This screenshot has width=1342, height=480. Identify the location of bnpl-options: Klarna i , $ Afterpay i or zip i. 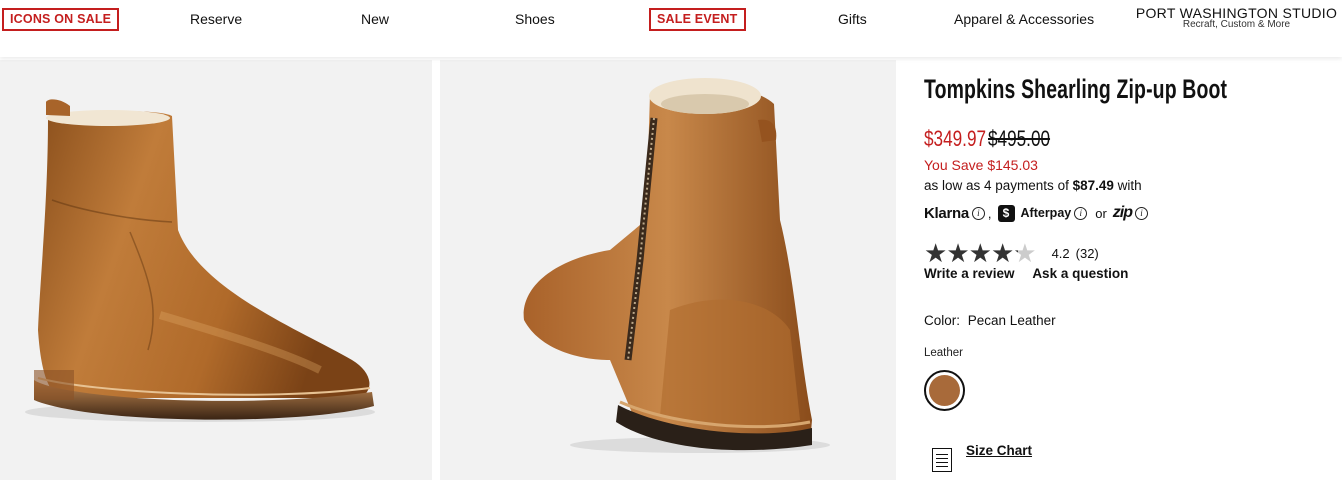
(1036, 213).